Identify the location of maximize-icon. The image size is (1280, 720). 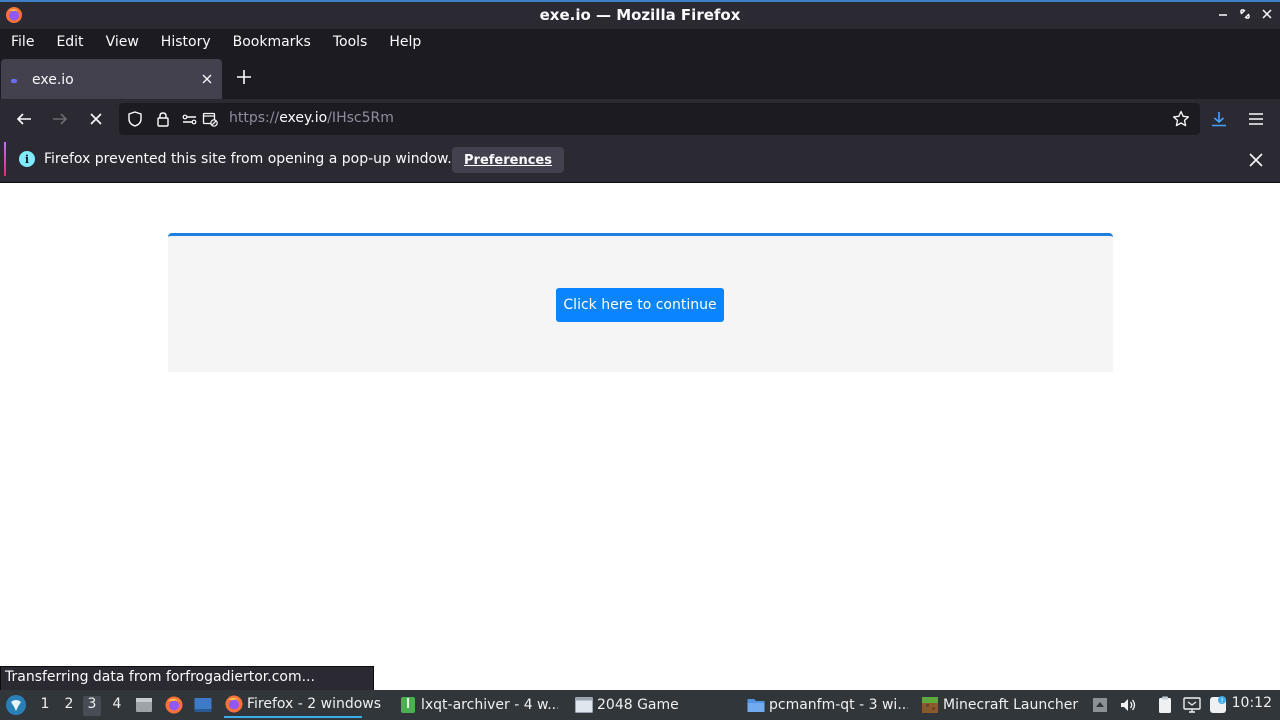
(1245, 14).